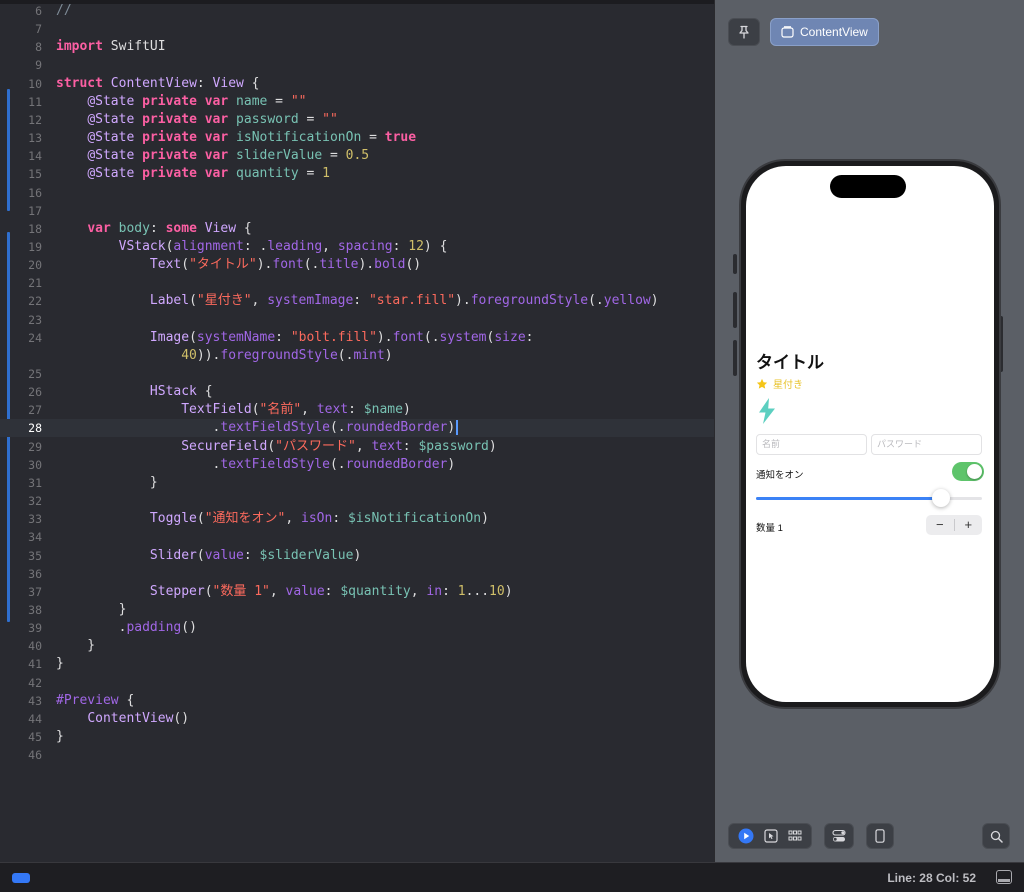 The height and width of the screenshot is (892, 1024). I want to click on code-token: foregroundStyle, so click(529, 301).